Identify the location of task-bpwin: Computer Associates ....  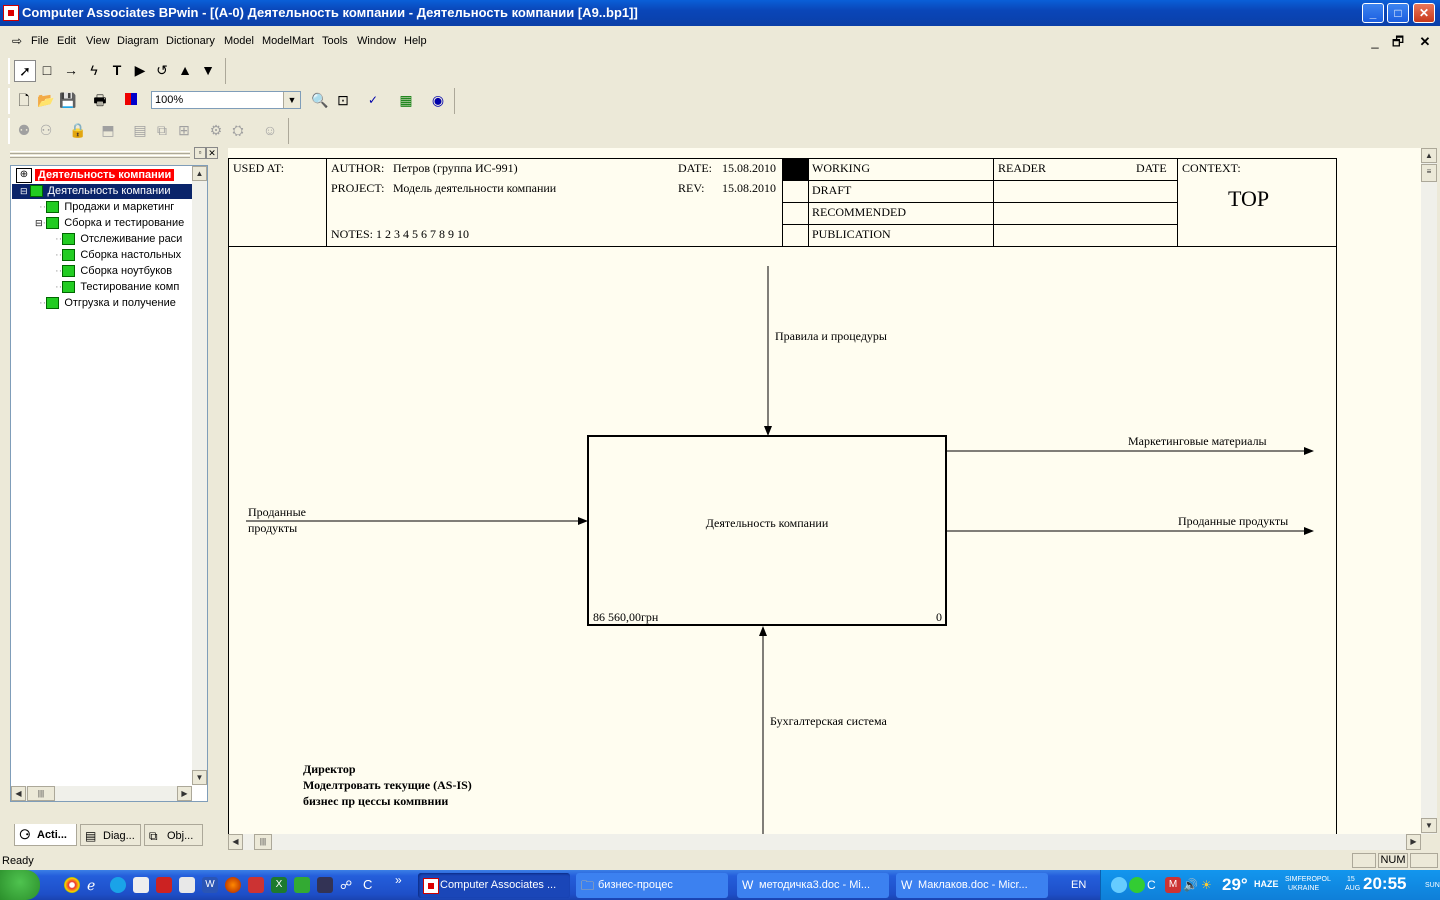
(494, 885).